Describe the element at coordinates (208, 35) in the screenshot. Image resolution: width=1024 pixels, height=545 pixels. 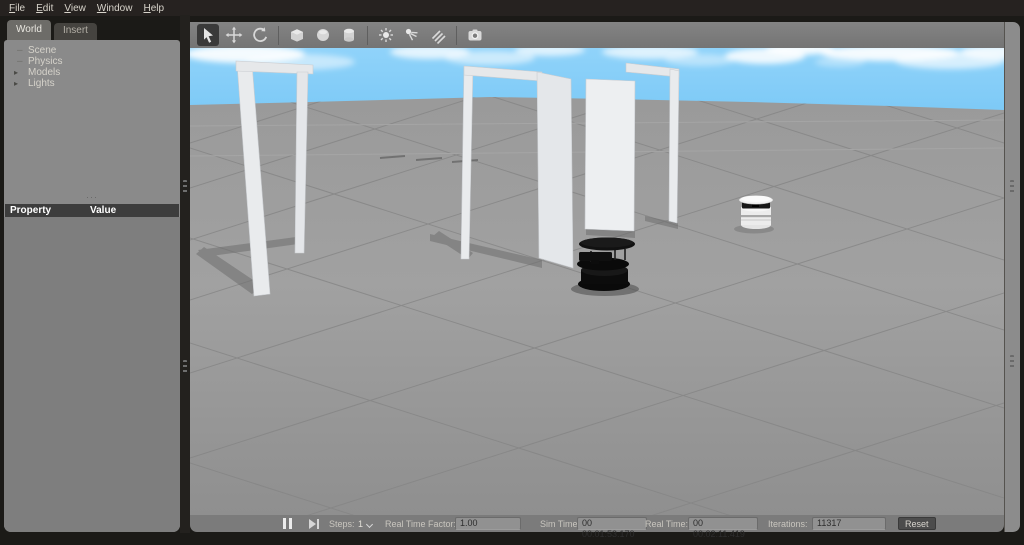
I see `select-arrow-icon` at that location.